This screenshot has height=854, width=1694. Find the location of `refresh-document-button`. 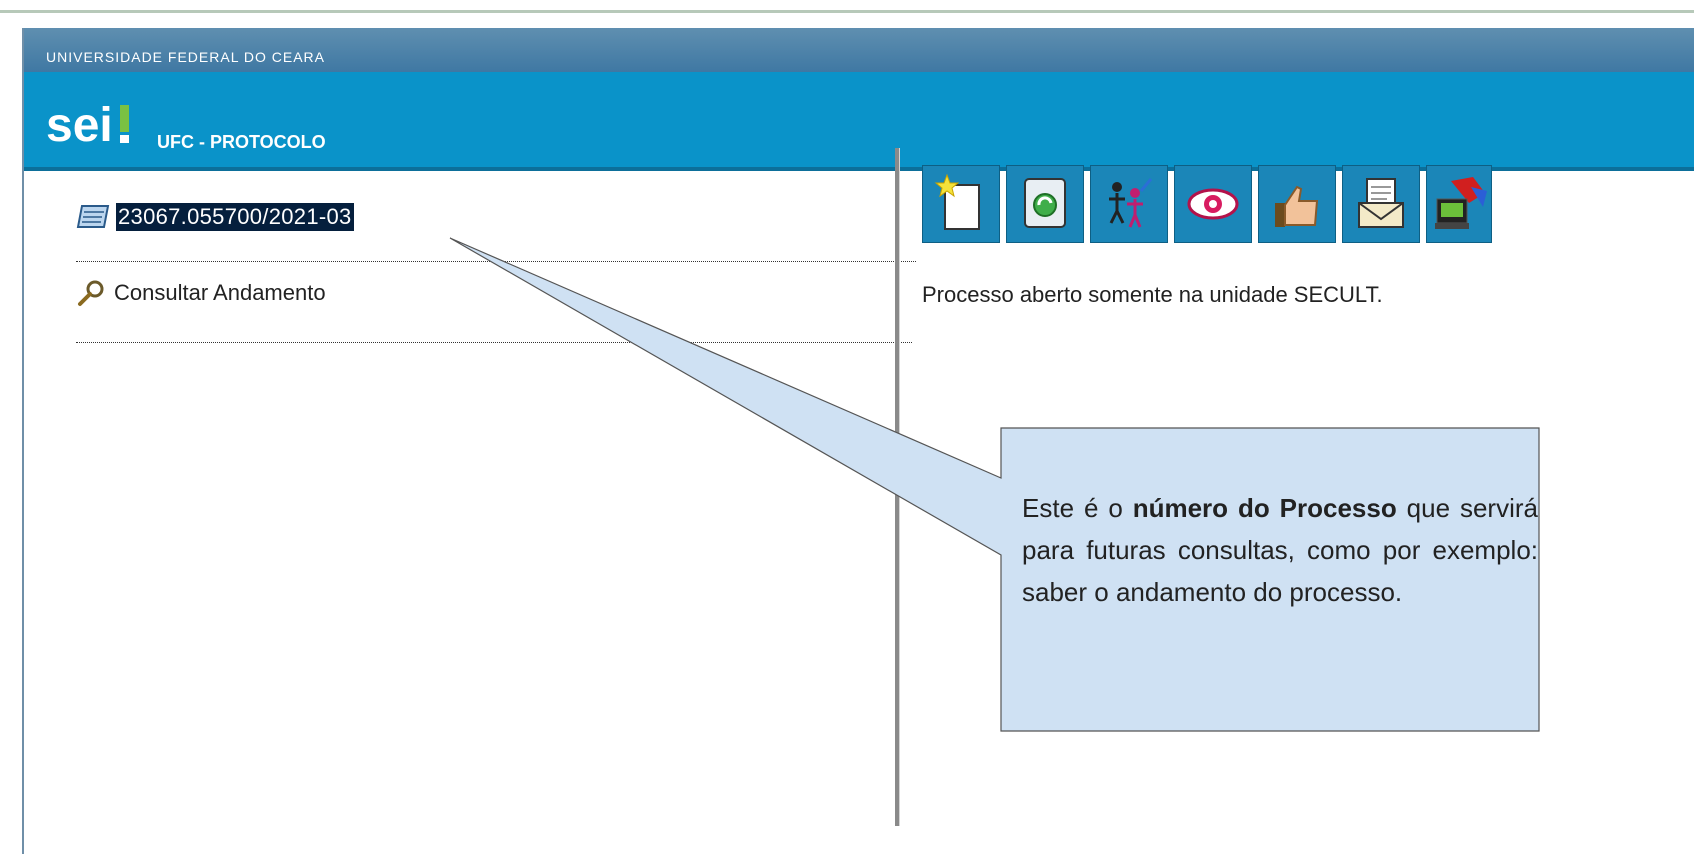

refresh-document-button is located at coordinates (1045, 204).